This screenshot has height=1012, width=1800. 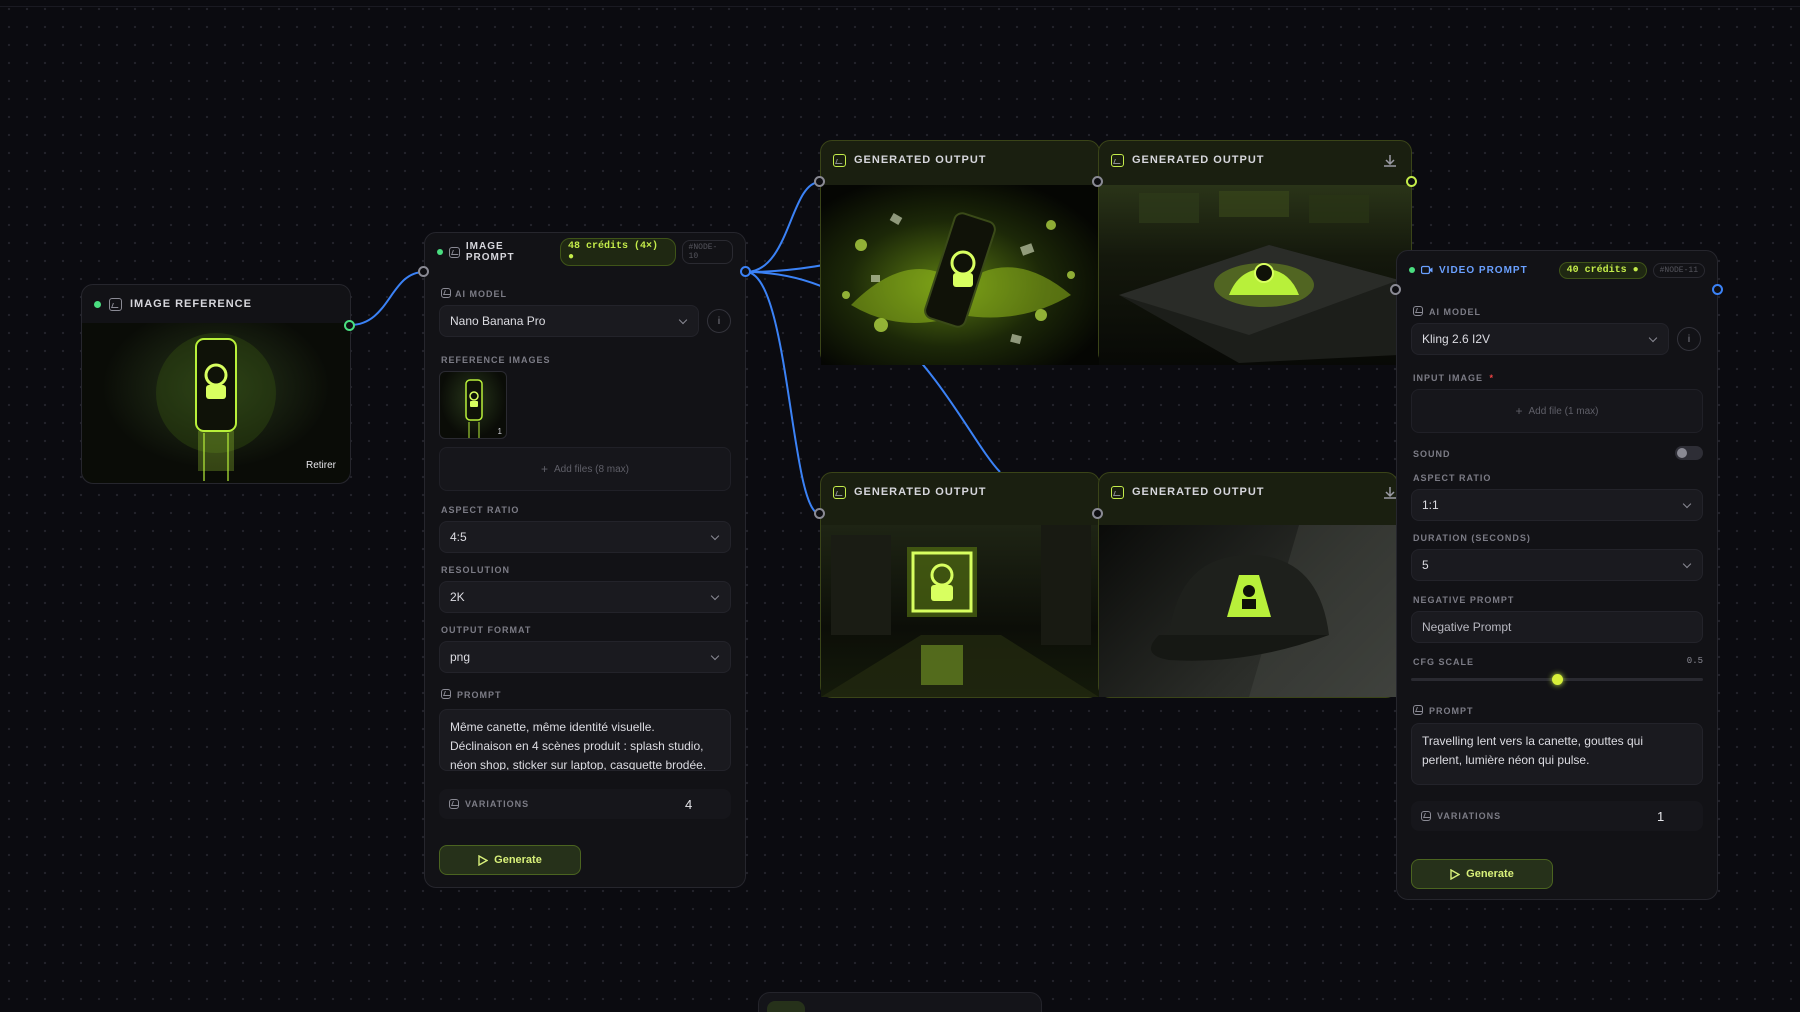 I want to click on add-files-dropzone: + Add files (8 max), so click(x=585, y=469).